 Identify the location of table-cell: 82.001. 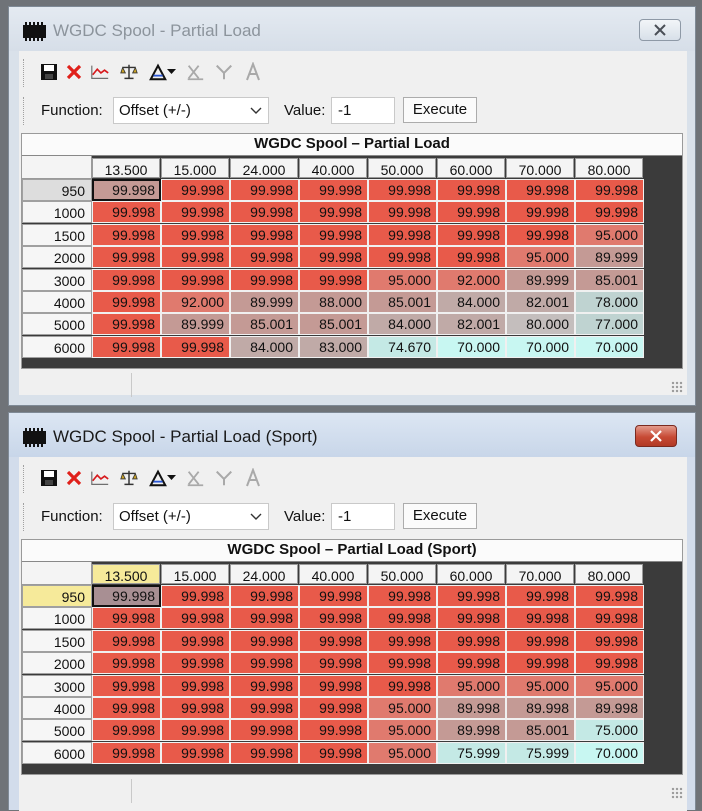
(540, 302).